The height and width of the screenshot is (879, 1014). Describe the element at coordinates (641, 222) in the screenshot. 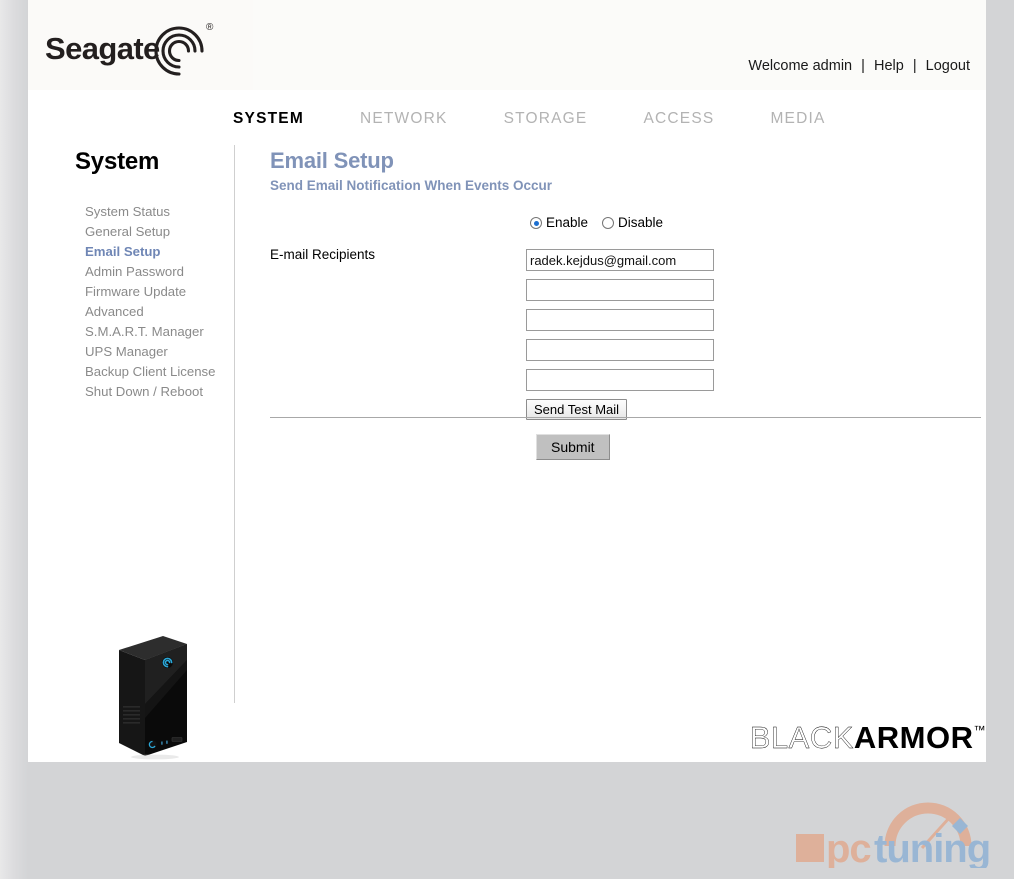

I see `radio-disable-label: Disable` at that location.